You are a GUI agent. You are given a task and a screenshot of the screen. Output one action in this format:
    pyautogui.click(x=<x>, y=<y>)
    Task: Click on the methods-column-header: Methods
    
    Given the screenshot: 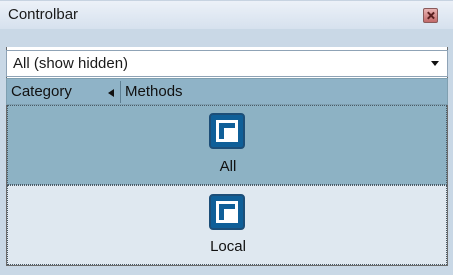 What is the action you would take?
    pyautogui.click(x=154, y=91)
    